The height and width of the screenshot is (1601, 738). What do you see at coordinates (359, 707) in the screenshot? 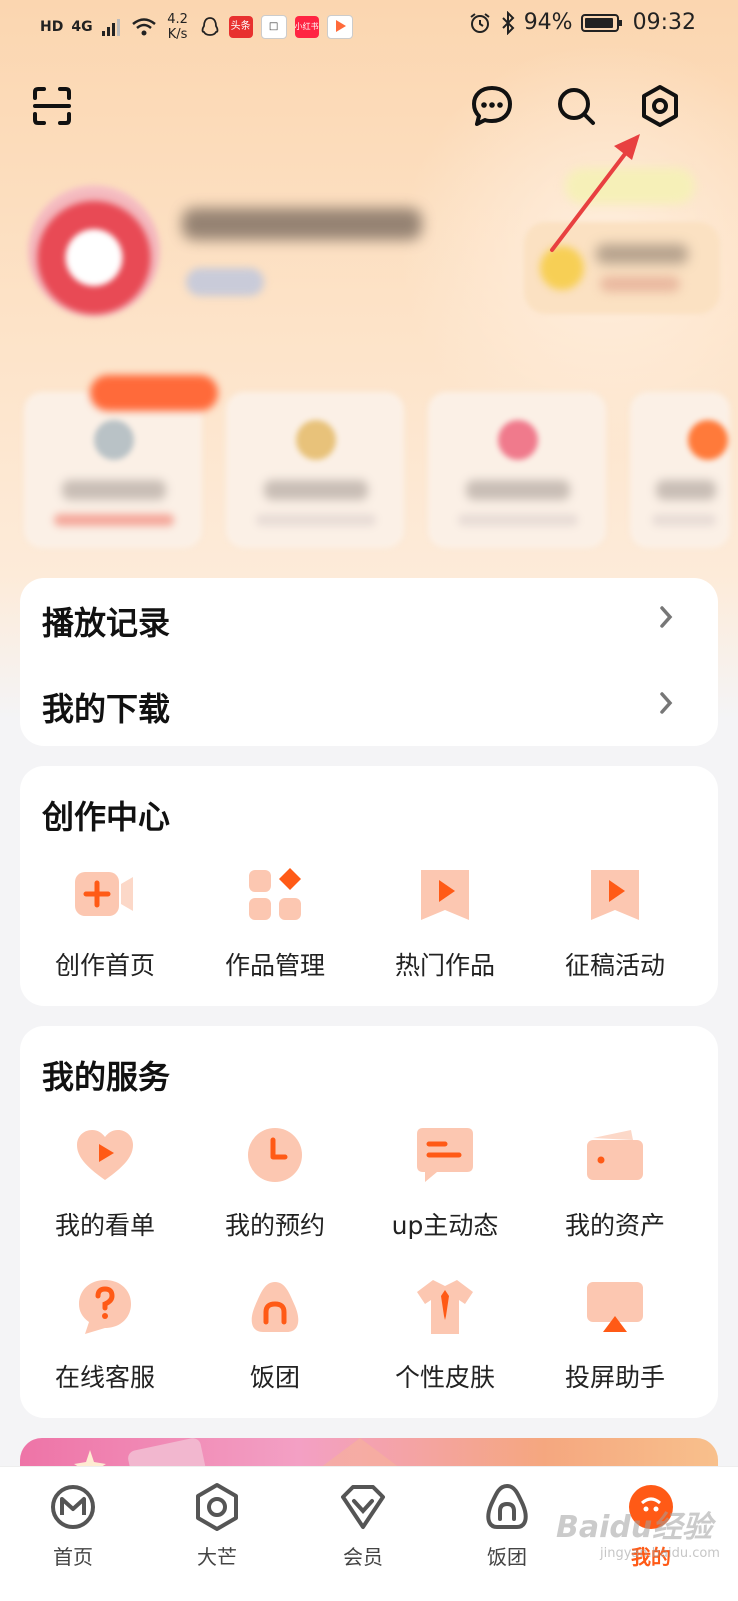
I see `my-downloads-row: 我的下载` at bounding box center [359, 707].